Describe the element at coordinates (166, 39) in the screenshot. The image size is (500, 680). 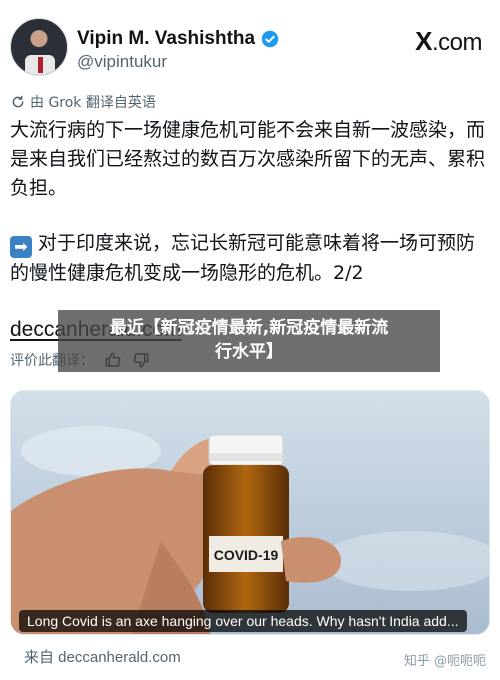
I see `author-name: Vipin M. Vashishtha` at that location.